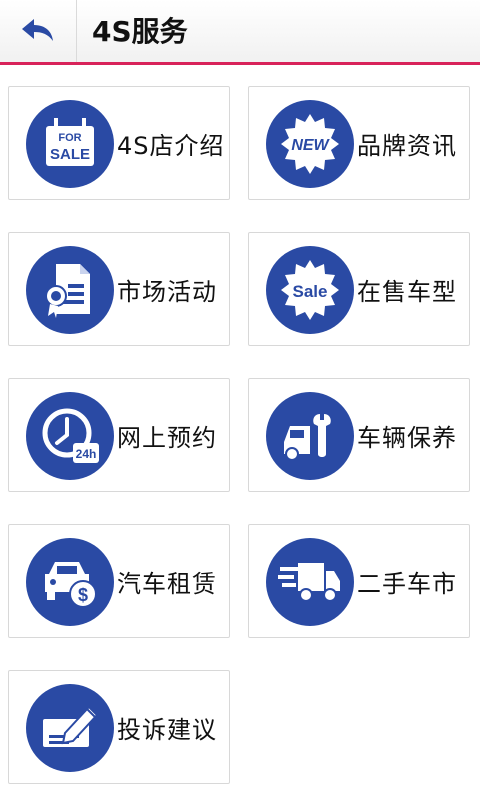 The width and height of the screenshot is (480, 800). Describe the element at coordinates (86, 454) in the screenshot. I see `svg-text: 24h` at that location.